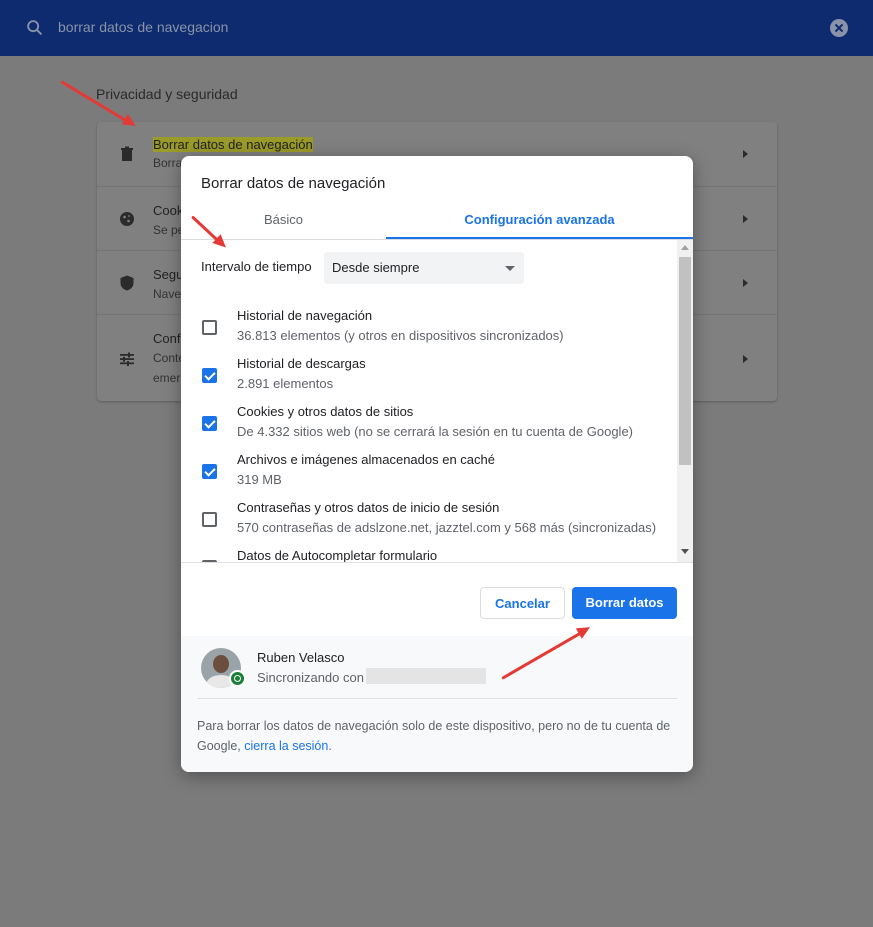  What do you see at coordinates (168, 274) in the screenshot?
I see `settings-row-title: Segu` at bounding box center [168, 274].